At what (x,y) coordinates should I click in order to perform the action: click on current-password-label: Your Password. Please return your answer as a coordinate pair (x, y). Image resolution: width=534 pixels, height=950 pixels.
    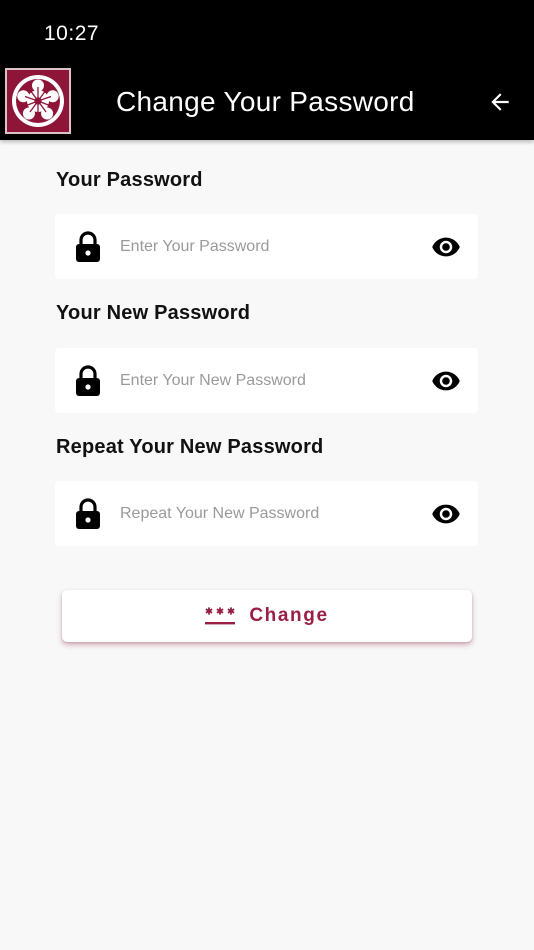
    Looking at the image, I should click on (129, 180).